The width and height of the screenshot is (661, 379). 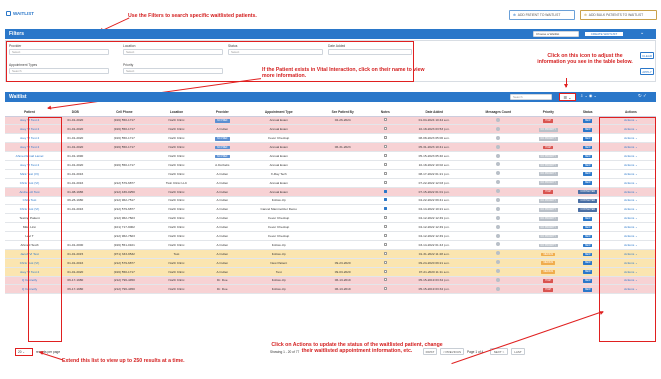 I want to click on column-settings-icon: ☰ ⌄, so click(x=567, y=97).